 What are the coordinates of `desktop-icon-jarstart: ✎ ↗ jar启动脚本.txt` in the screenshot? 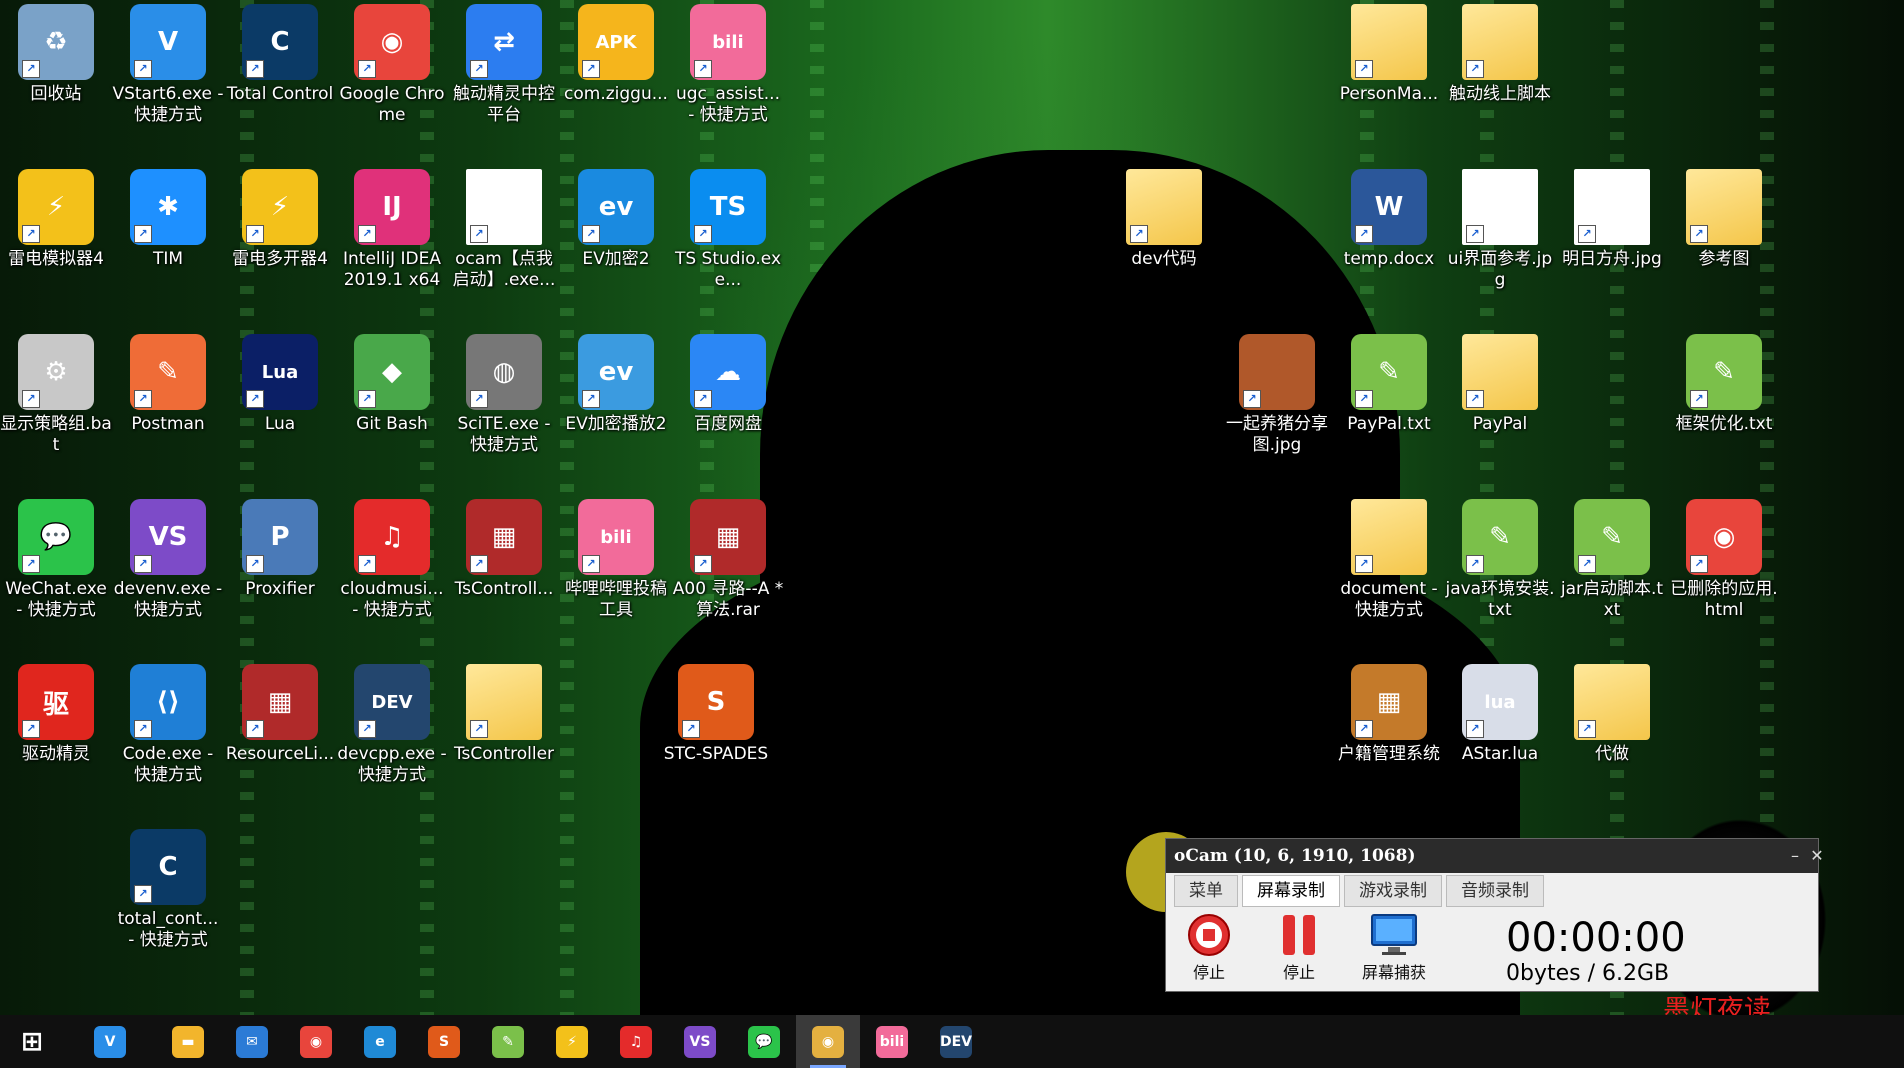 It's located at (1612, 558).